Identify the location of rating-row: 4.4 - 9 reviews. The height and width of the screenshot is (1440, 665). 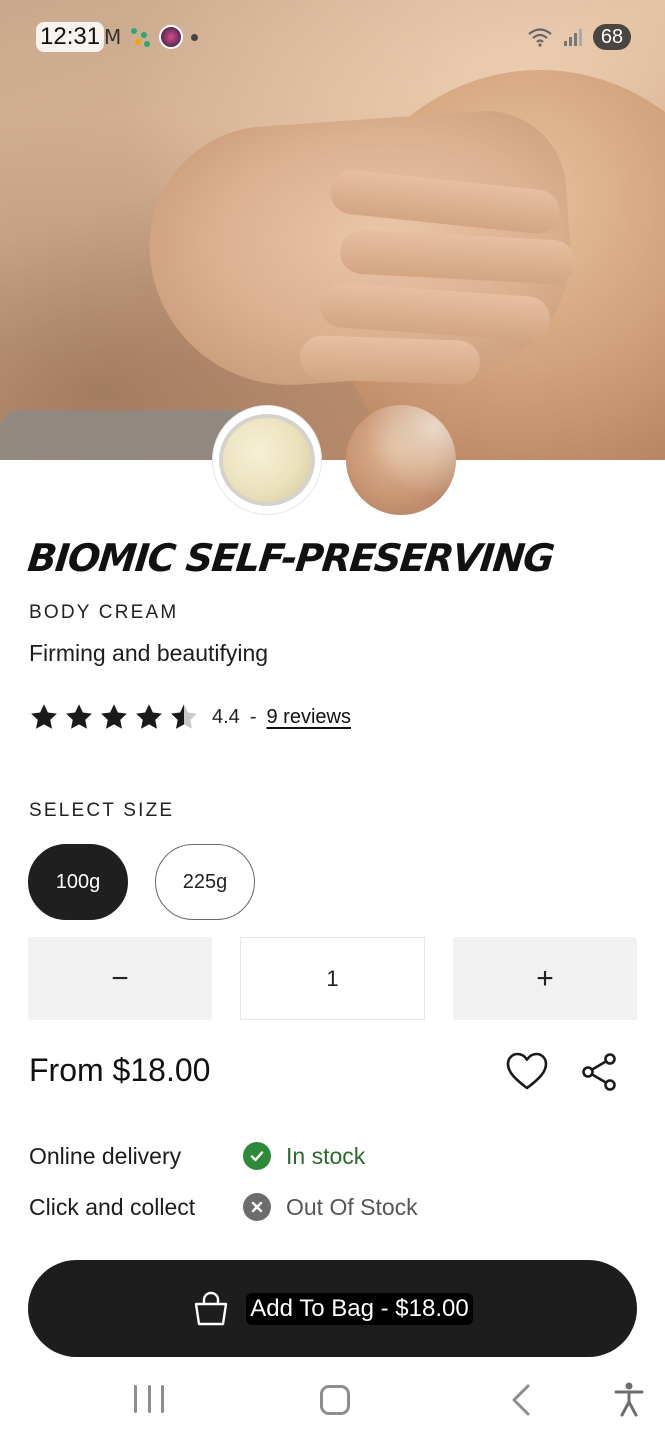
(190, 717).